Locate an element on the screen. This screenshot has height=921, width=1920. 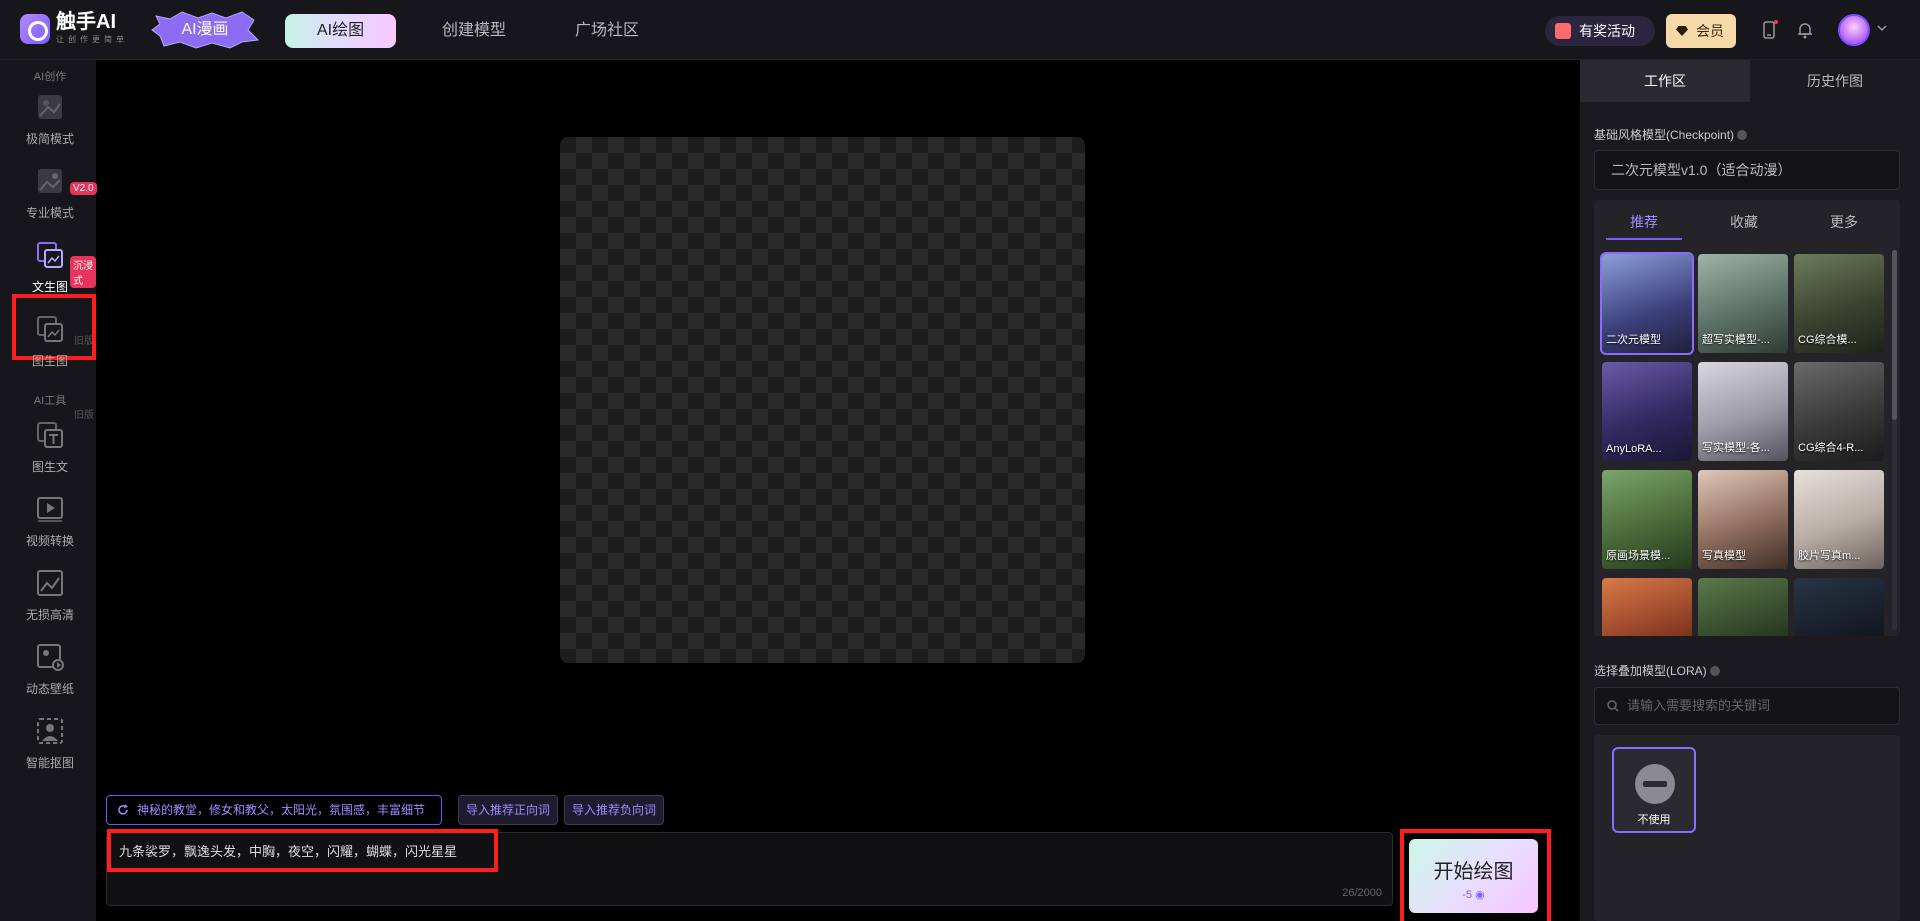
pro-mode-icon is located at coordinates (50, 181).